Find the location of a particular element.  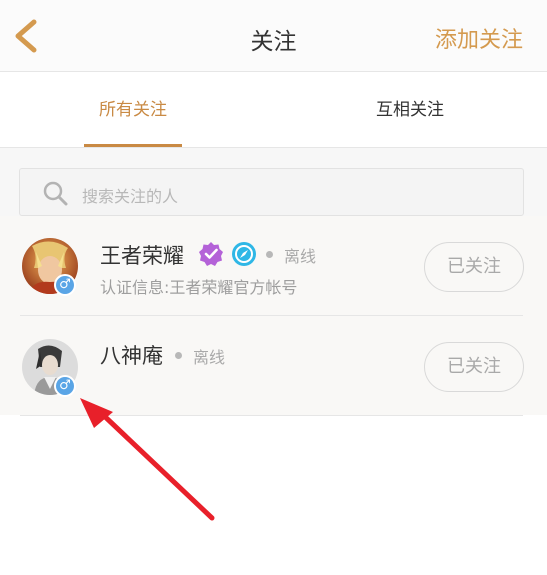

search-area: 搜索关注的人 is located at coordinates (273, 182).